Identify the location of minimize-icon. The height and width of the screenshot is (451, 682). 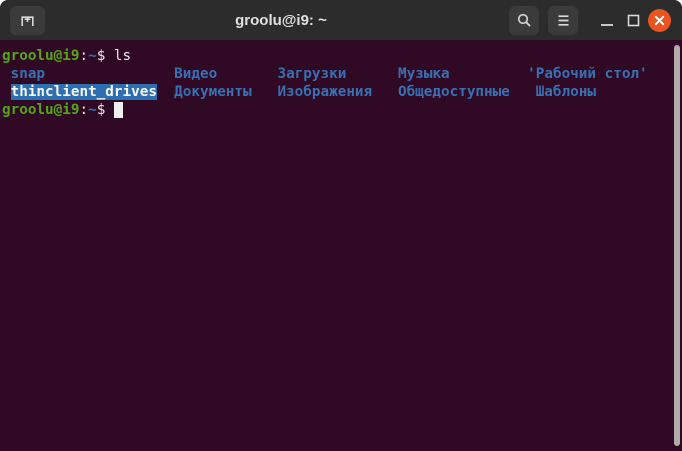
(607, 25).